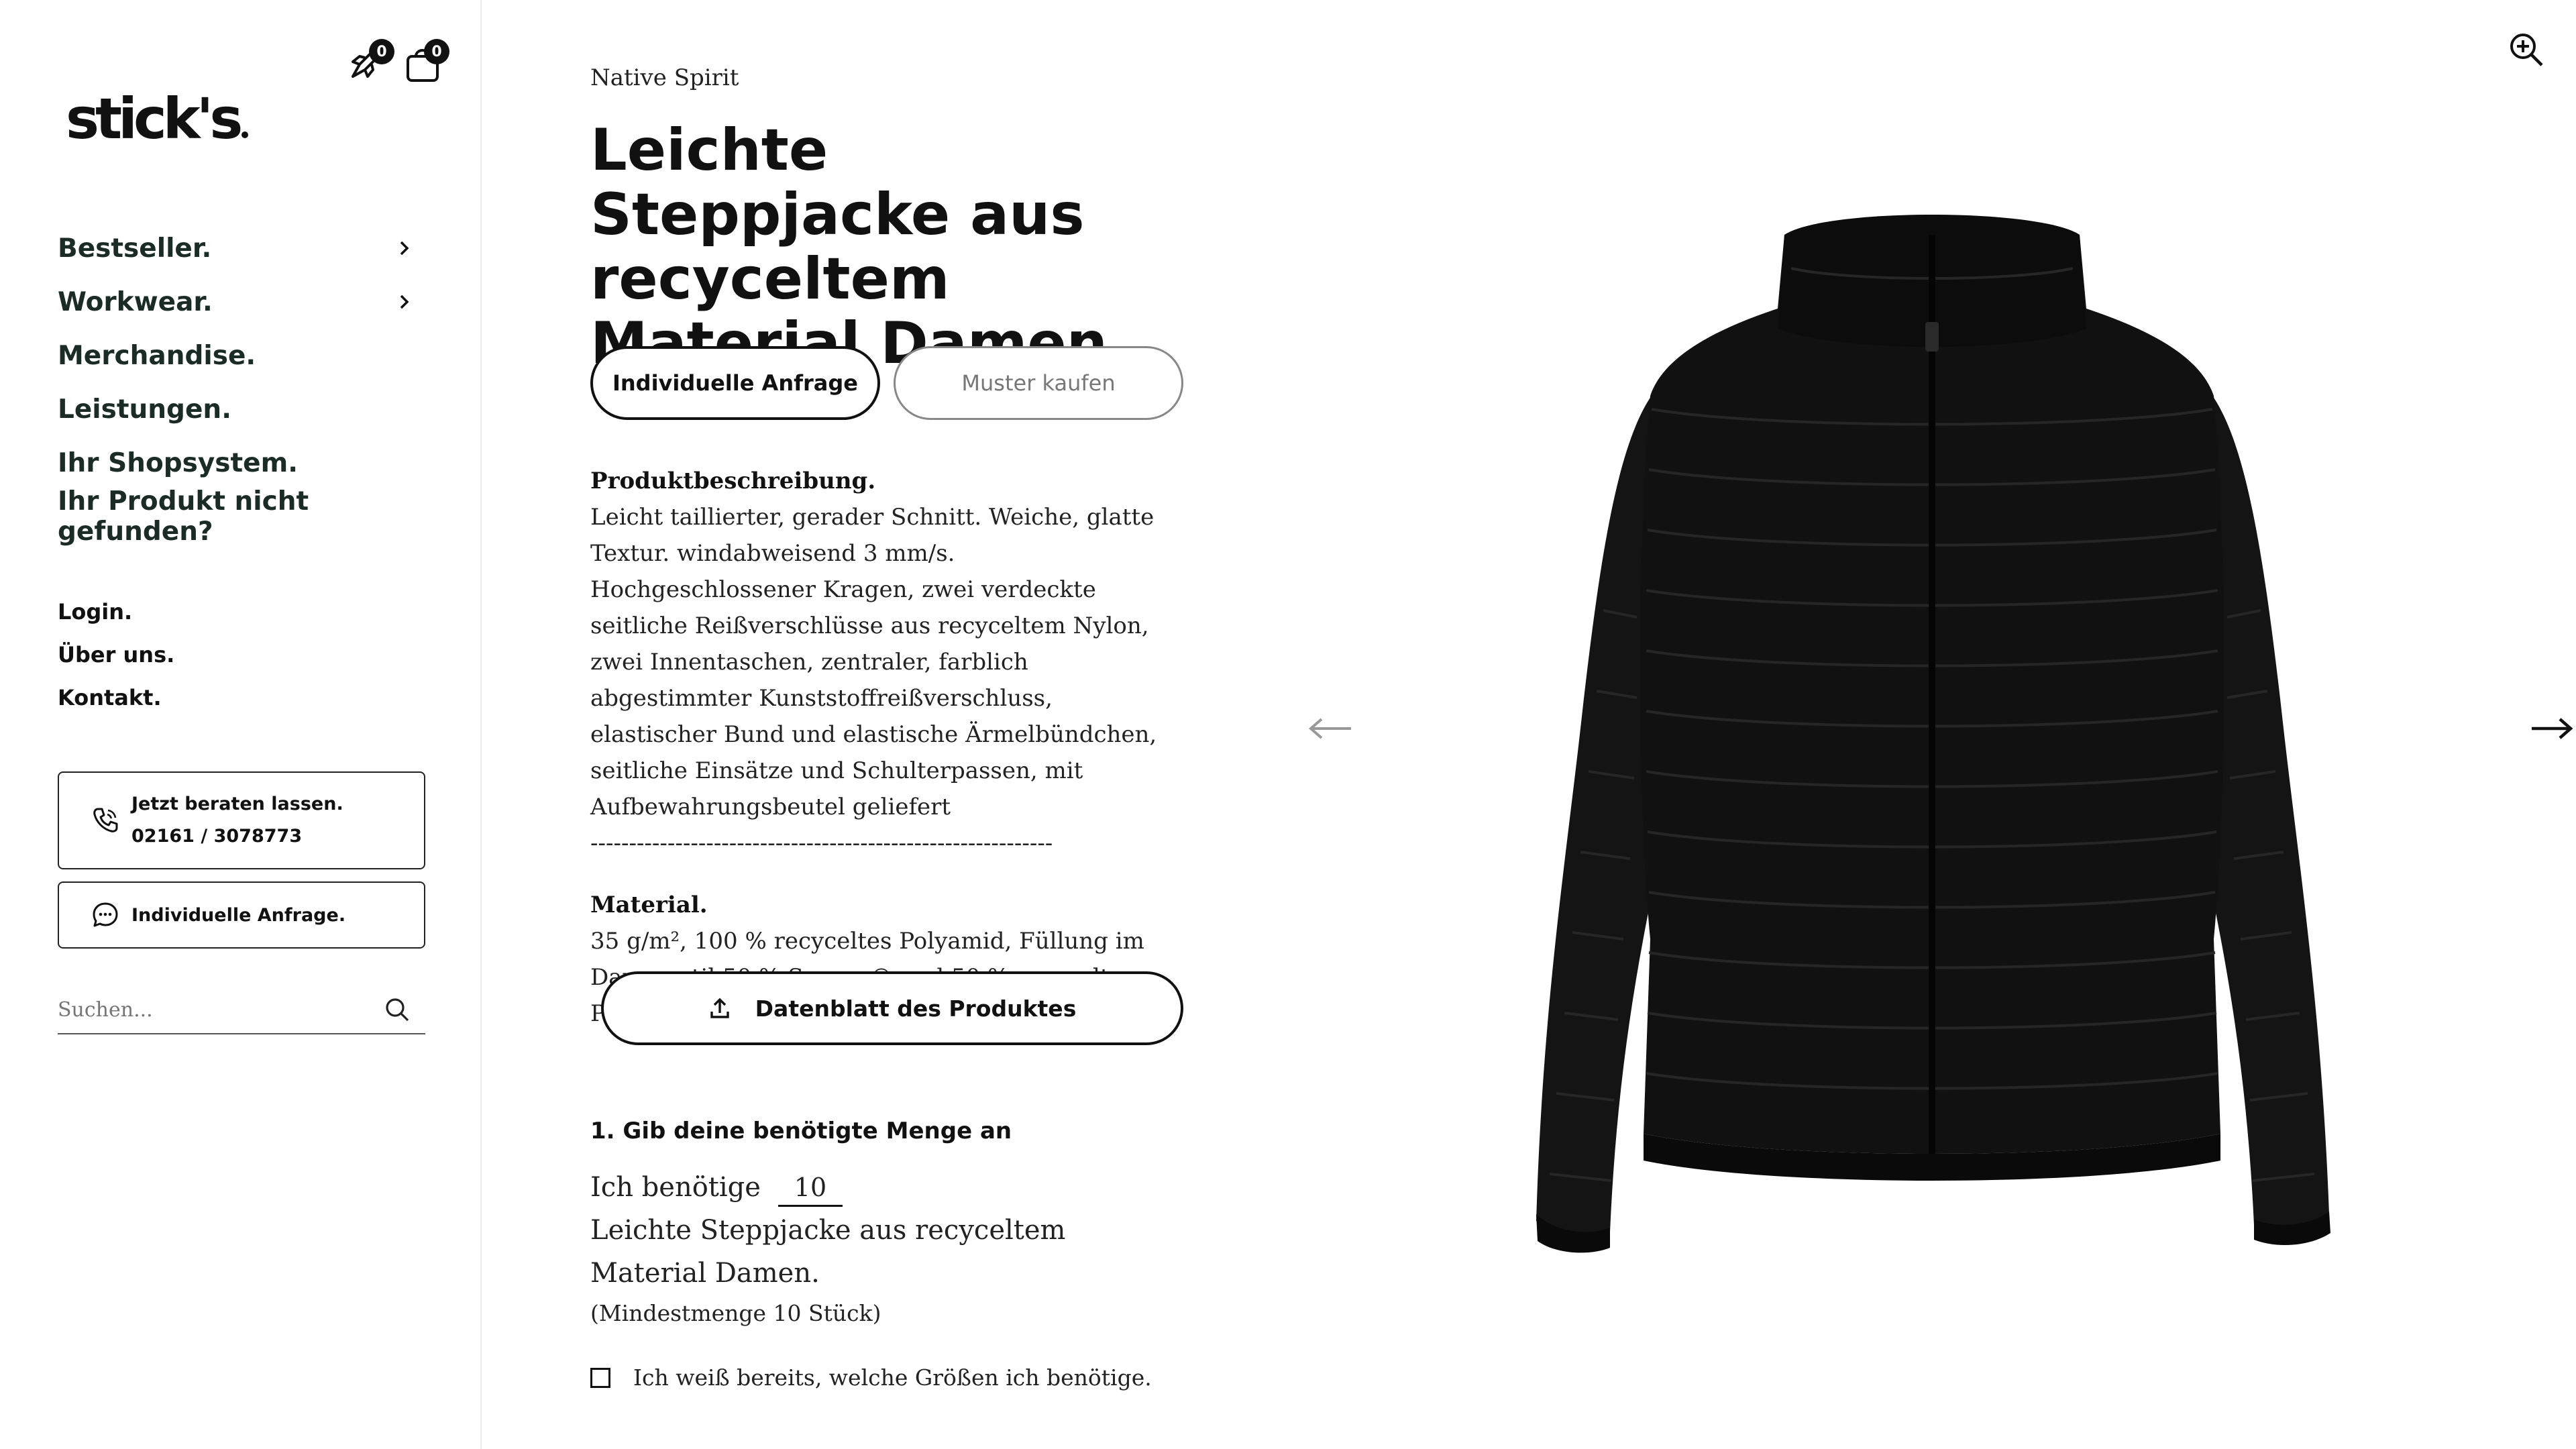 This screenshot has height=1449, width=2576. Describe the element at coordinates (675, 1187) in the screenshot. I see `quantity-prefix: Ich benötige` at that location.